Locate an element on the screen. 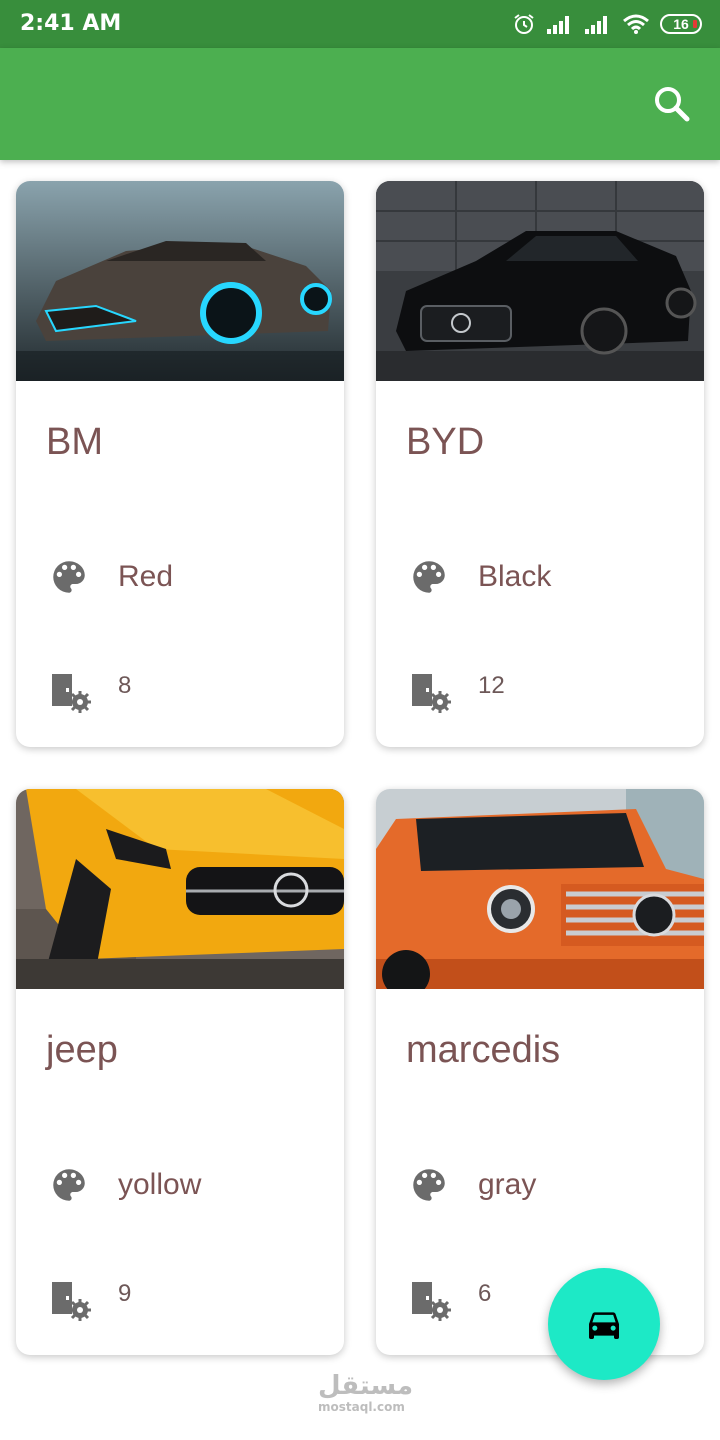 The height and width of the screenshot is (1440, 720). watermark-arabic: مستقل is located at coordinates (366, 1386).